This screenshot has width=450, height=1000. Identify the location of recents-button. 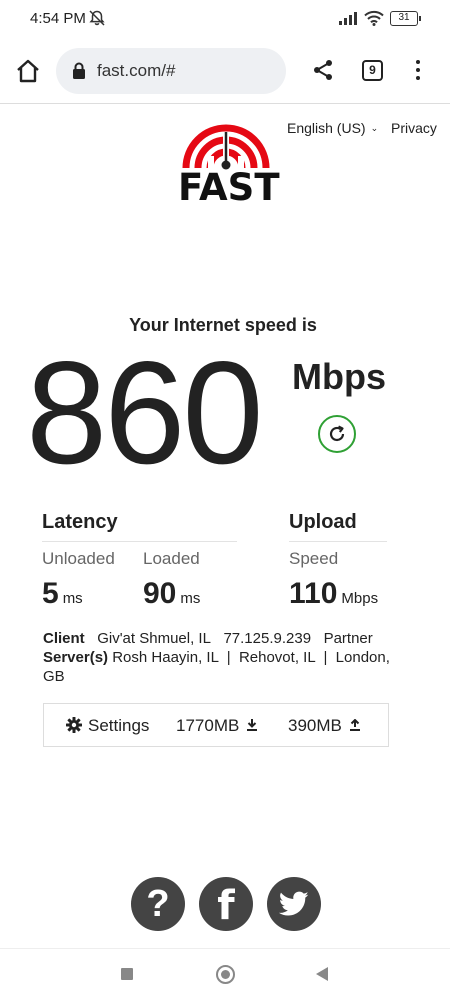
(127, 974).